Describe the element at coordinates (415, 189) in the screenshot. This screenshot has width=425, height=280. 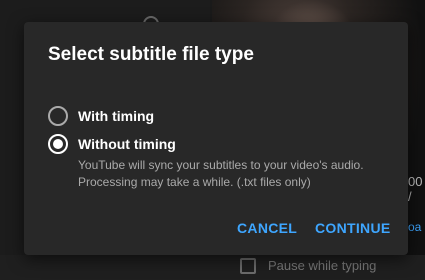
I see `background-time-text: 00 /` at that location.